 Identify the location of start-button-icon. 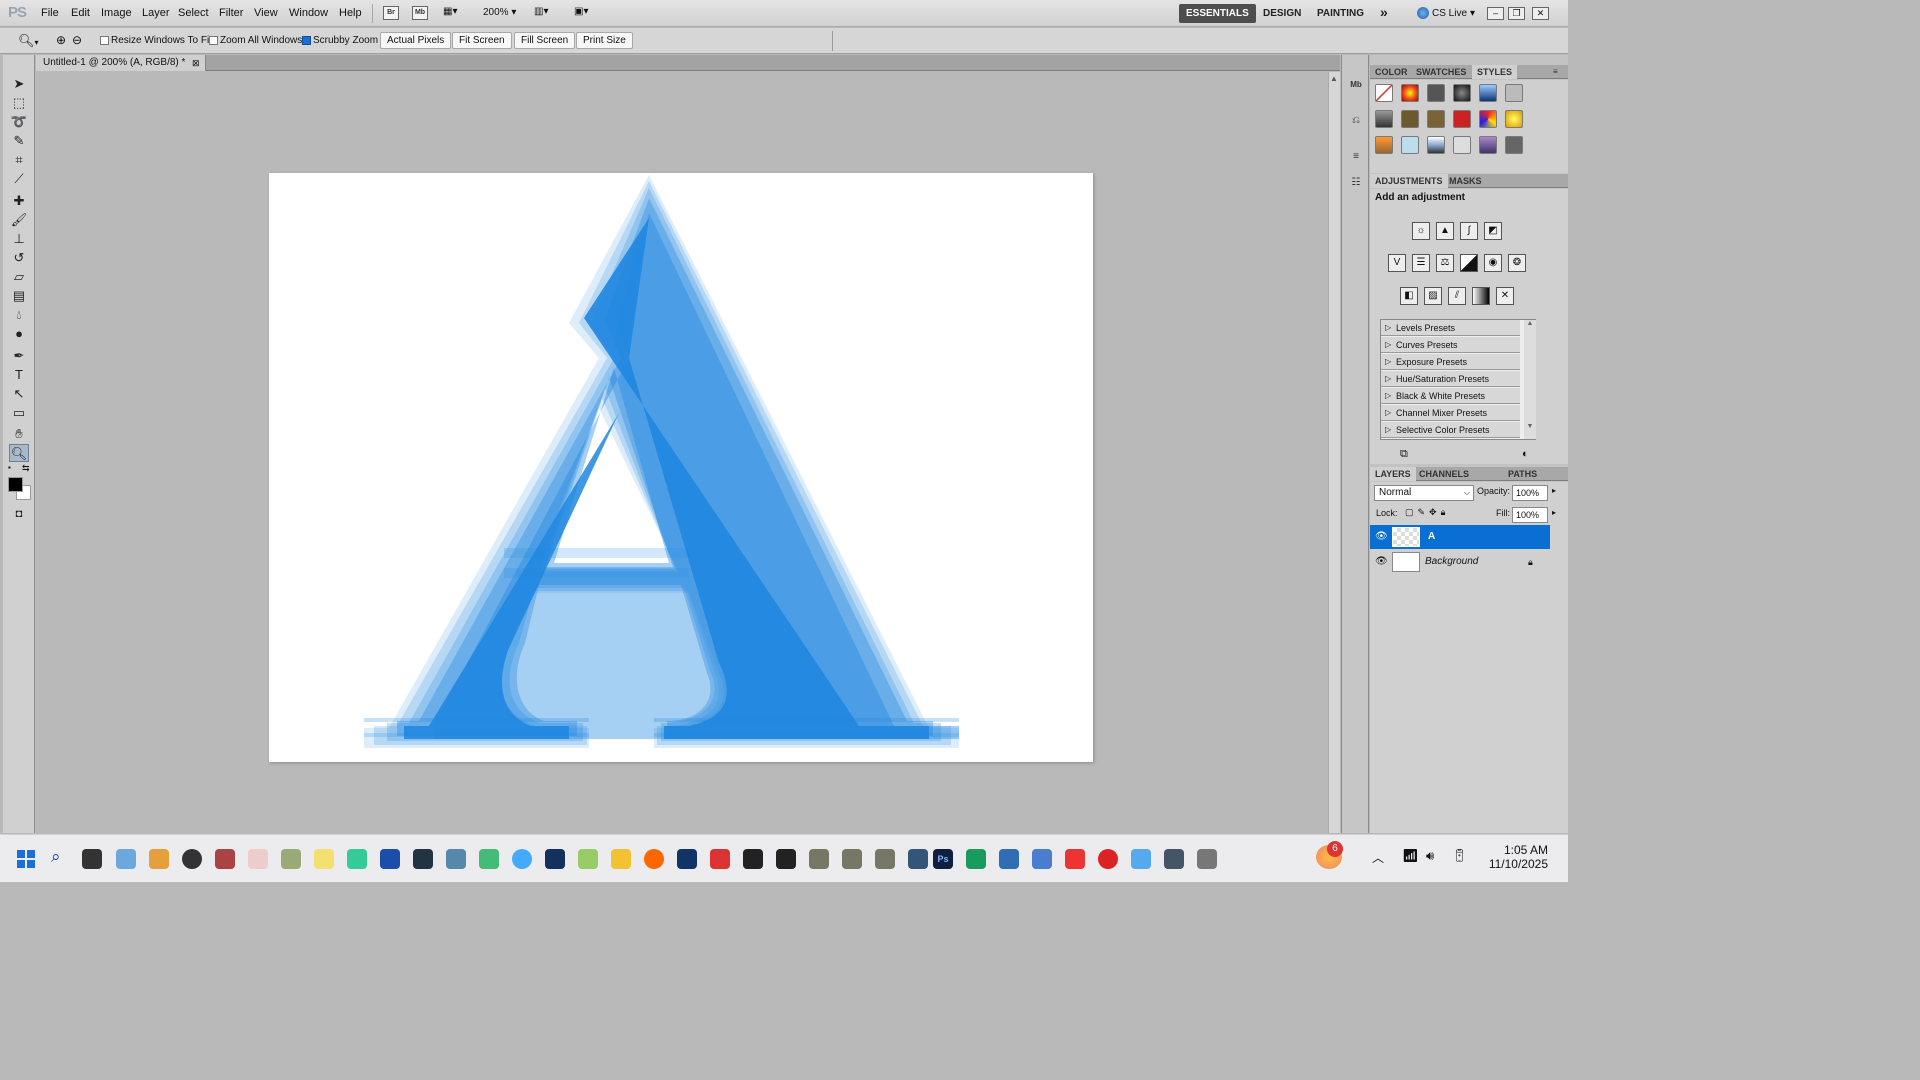
(26, 859).